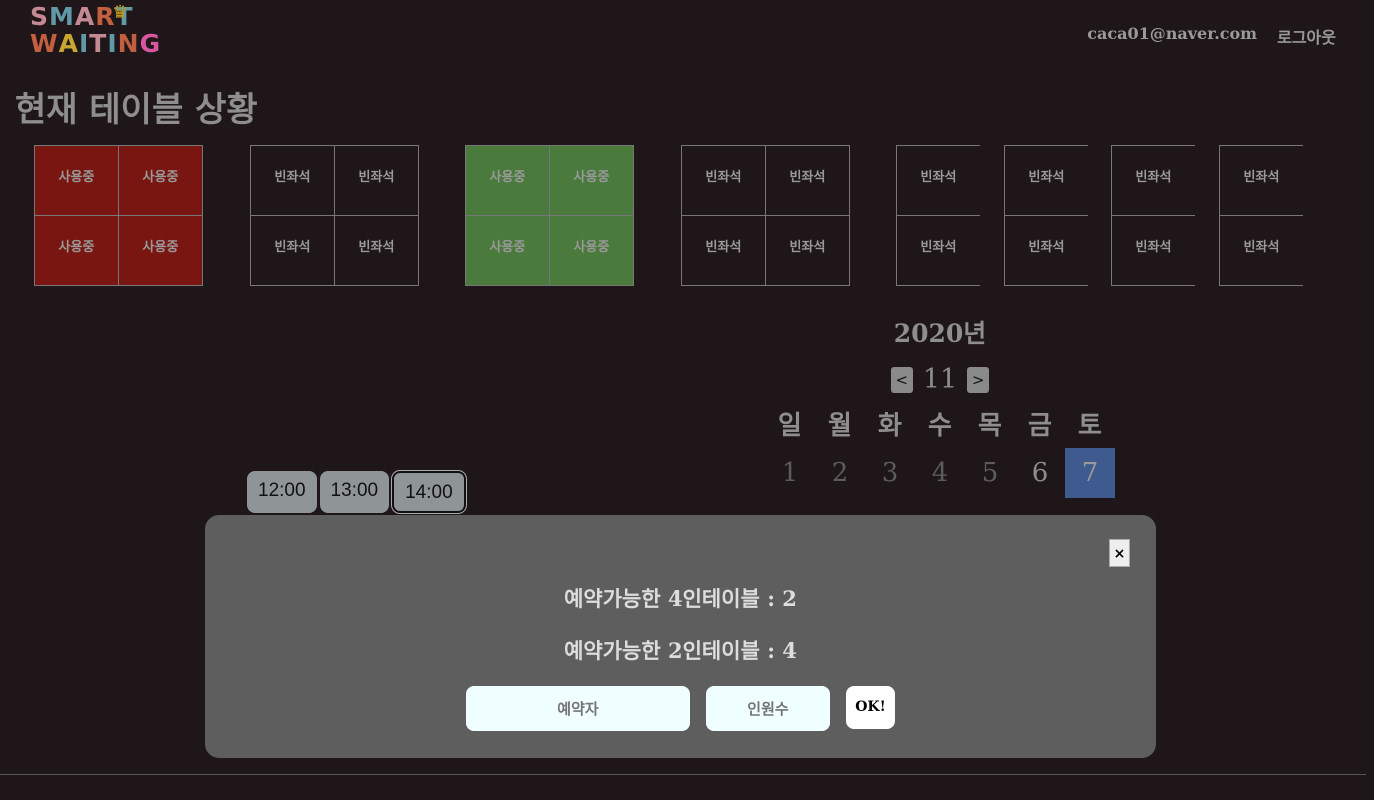 This screenshot has width=1374, height=800. What do you see at coordinates (790, 473) in the screenshot?
I see `calendar-day: 1` at bounding box center [790, 473].